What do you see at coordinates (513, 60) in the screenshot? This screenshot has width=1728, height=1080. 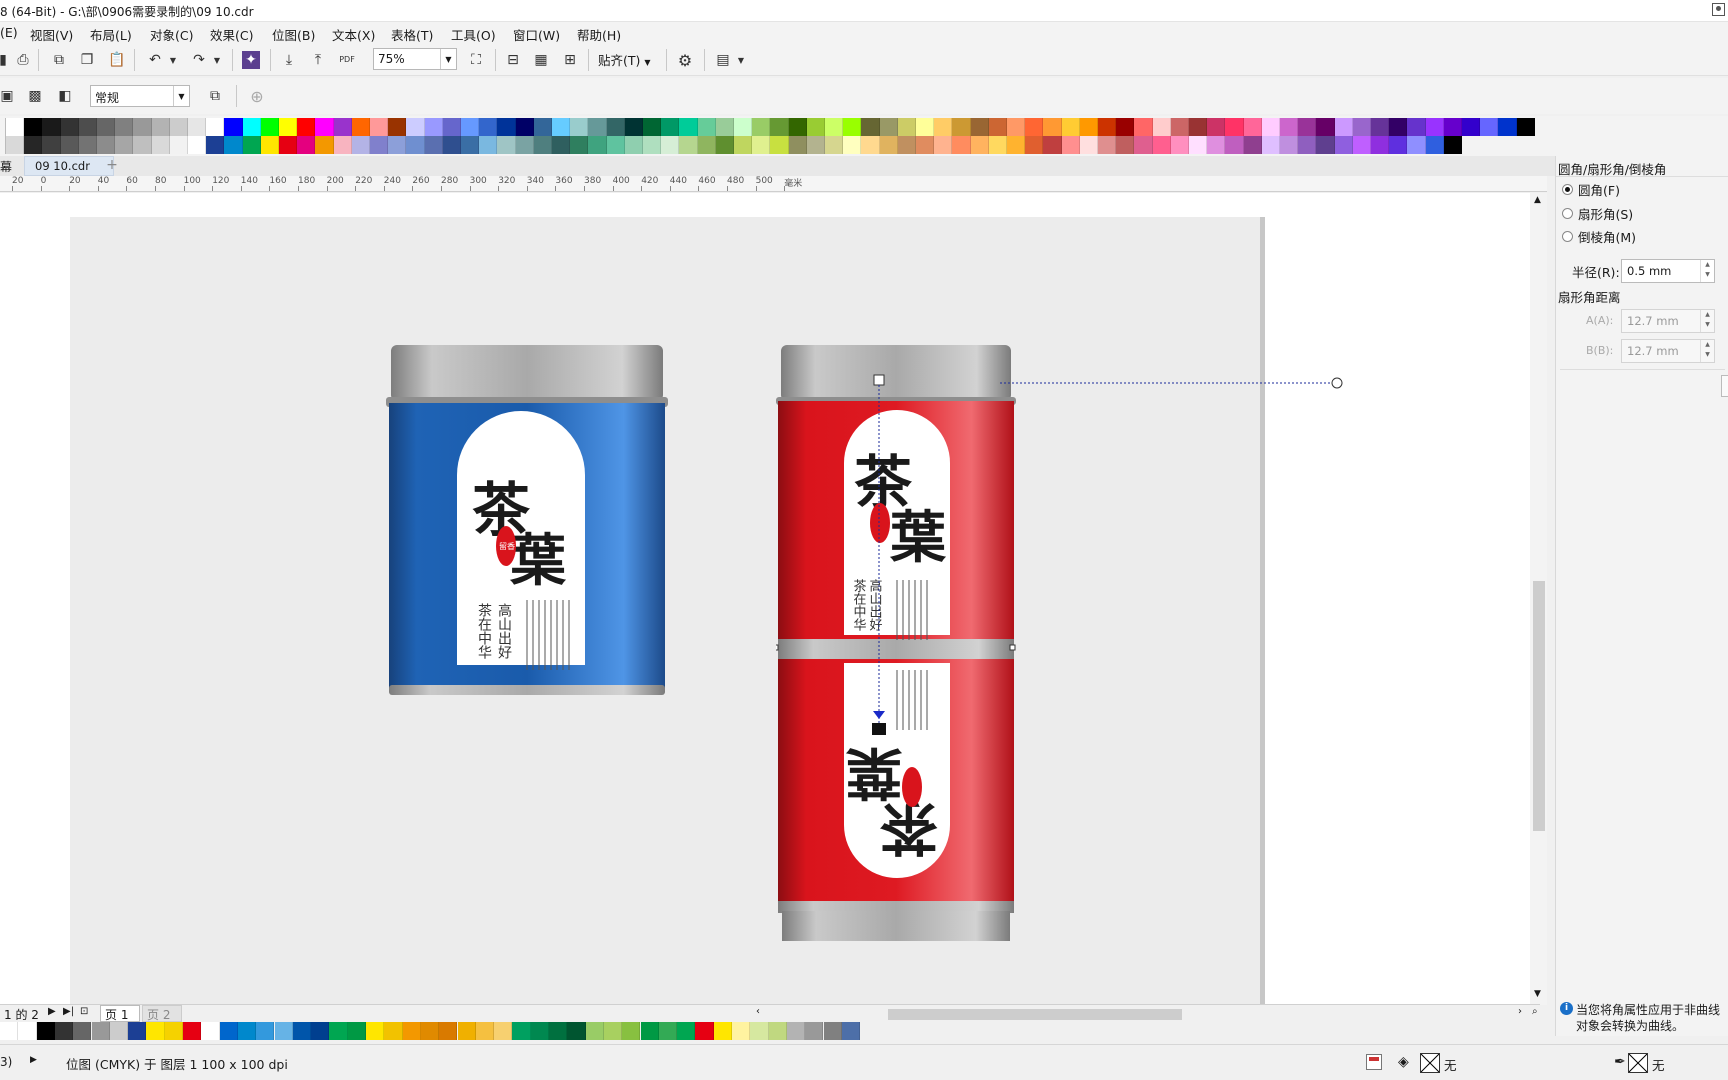 I see `show-rulers-icon: ⊟` at bounding box center [513, 60].